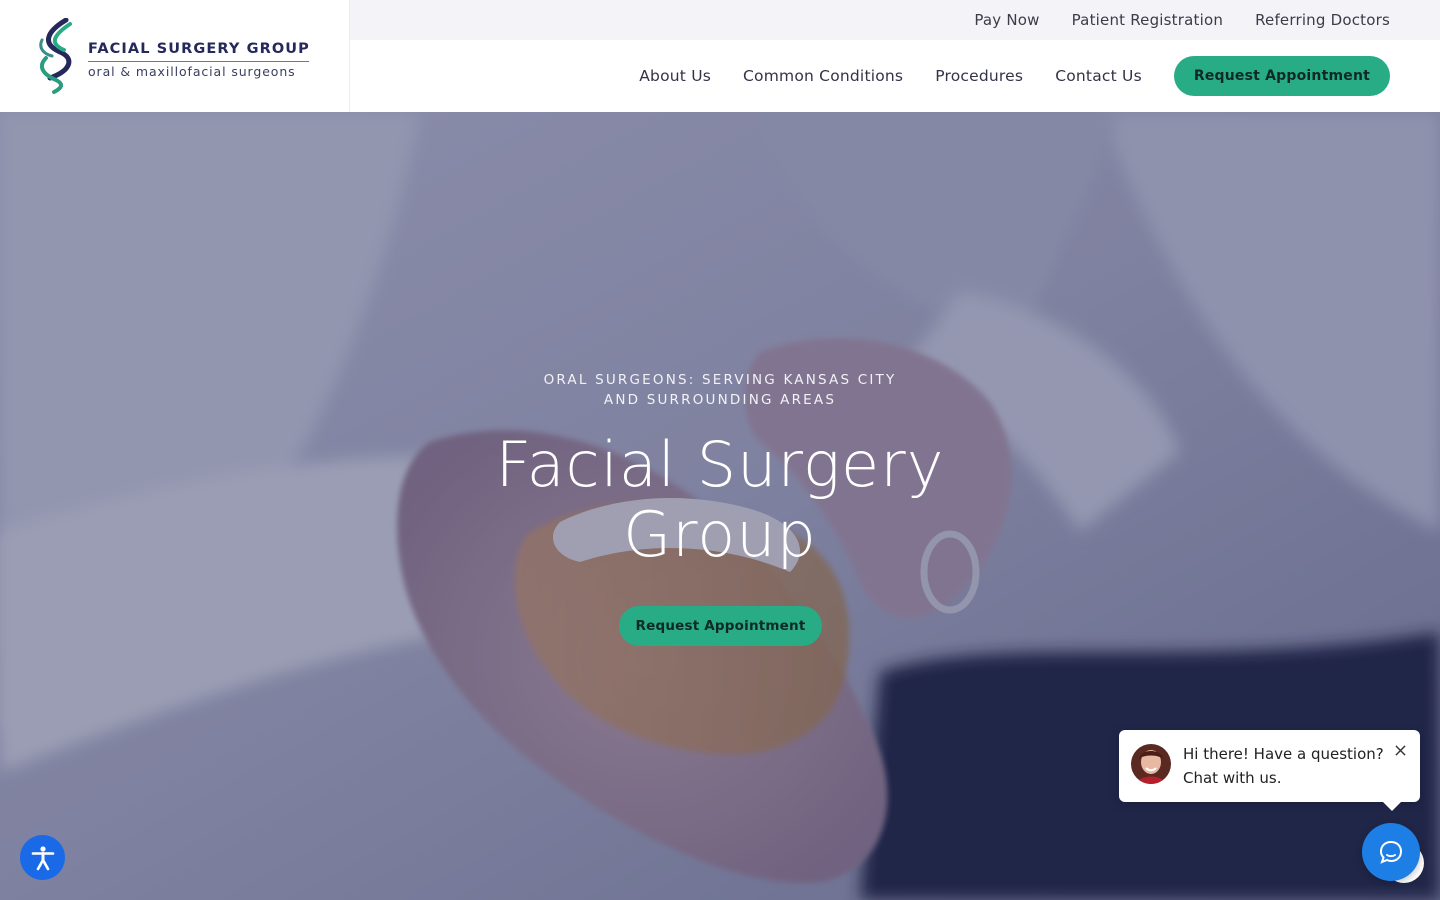 The width and height of the screenshot is (1440, 900). I want to click on logo-divider, so click(198, 61).